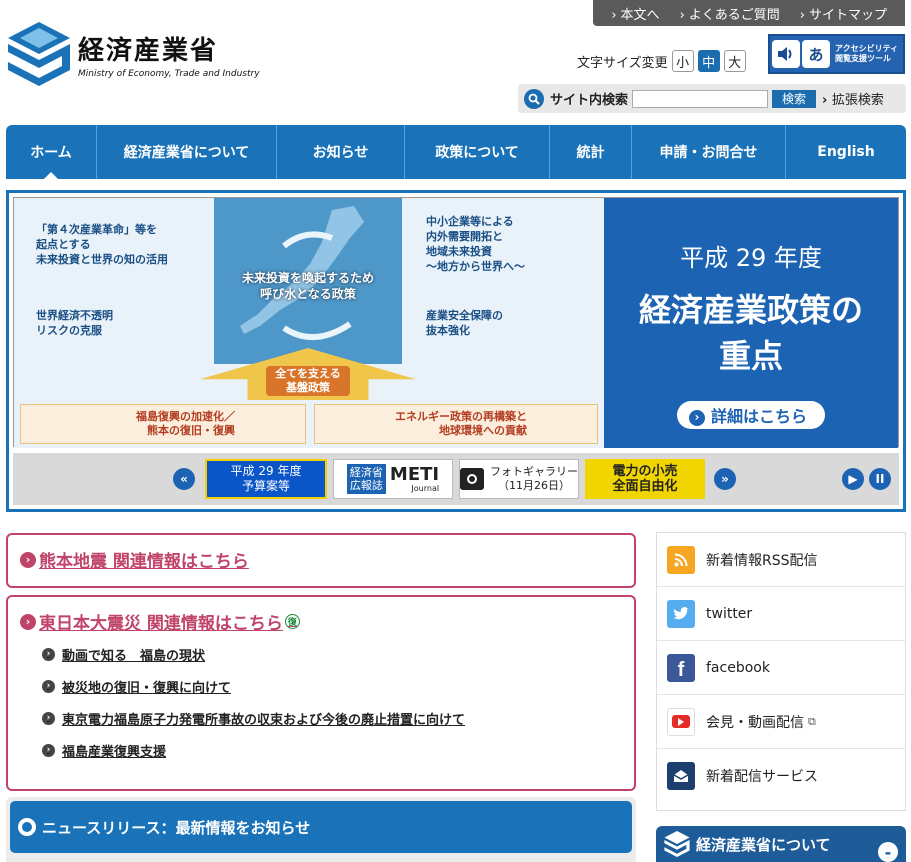 The image size is (911, 862). I want to click on reconstruction-badge-icon: 復, so click(292, 621).